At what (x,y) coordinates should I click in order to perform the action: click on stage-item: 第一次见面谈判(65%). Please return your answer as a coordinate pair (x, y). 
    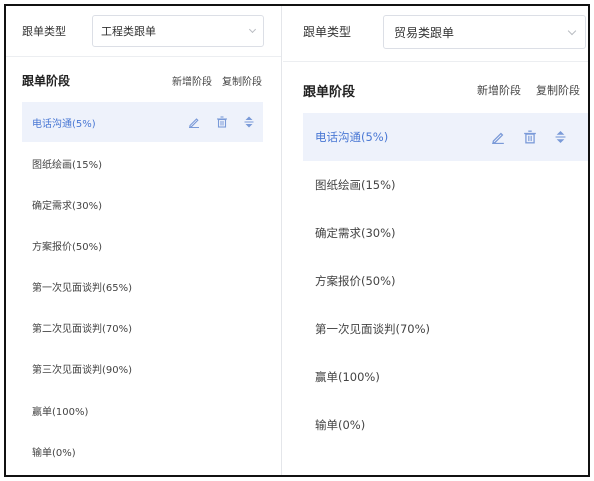
    Looking at the image, I should click on (142, 286).